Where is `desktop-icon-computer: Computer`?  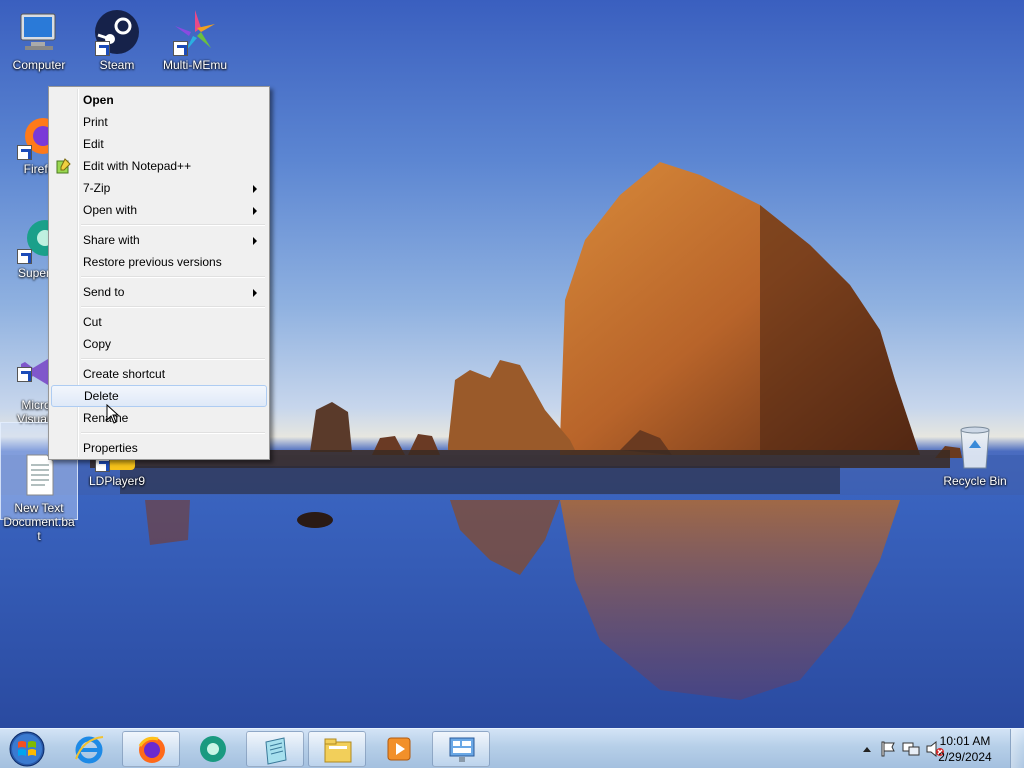
desktop-icon-computer: Computer is located at coordinates (39, 40).